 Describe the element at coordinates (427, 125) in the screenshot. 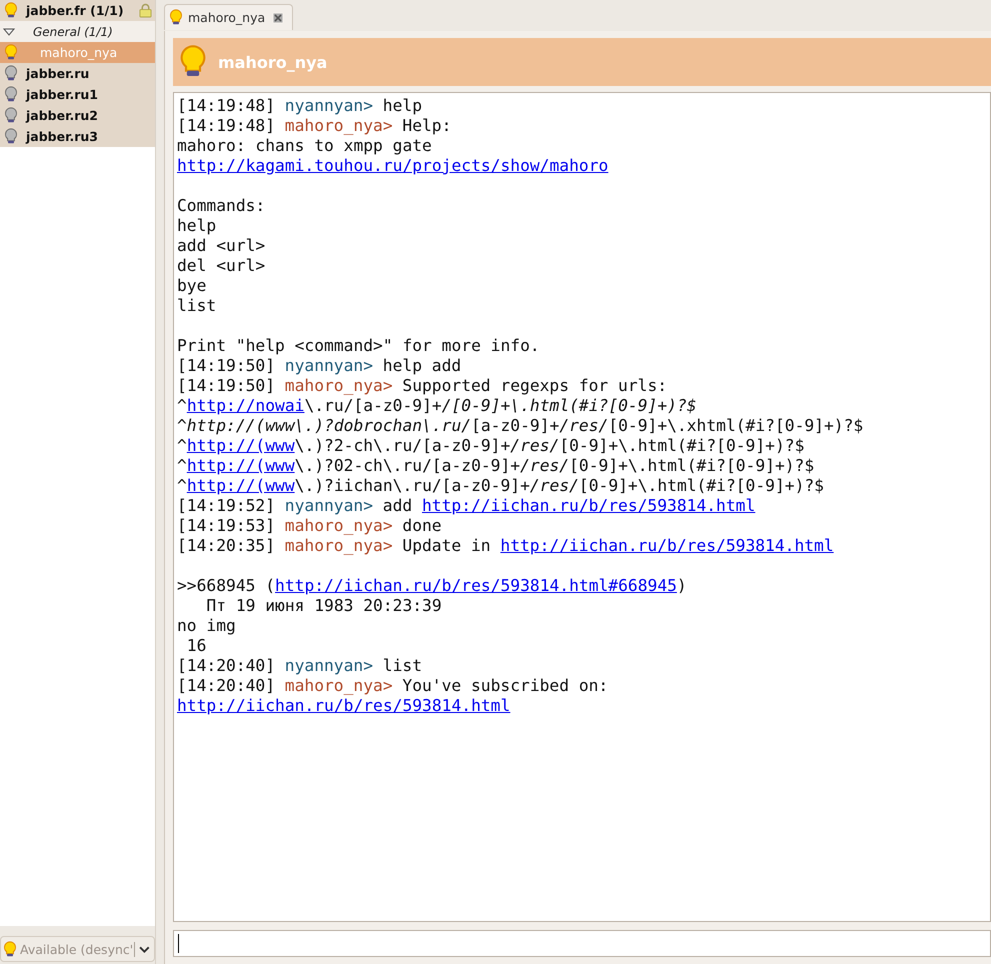

I see `message-text: Help:` at that location.